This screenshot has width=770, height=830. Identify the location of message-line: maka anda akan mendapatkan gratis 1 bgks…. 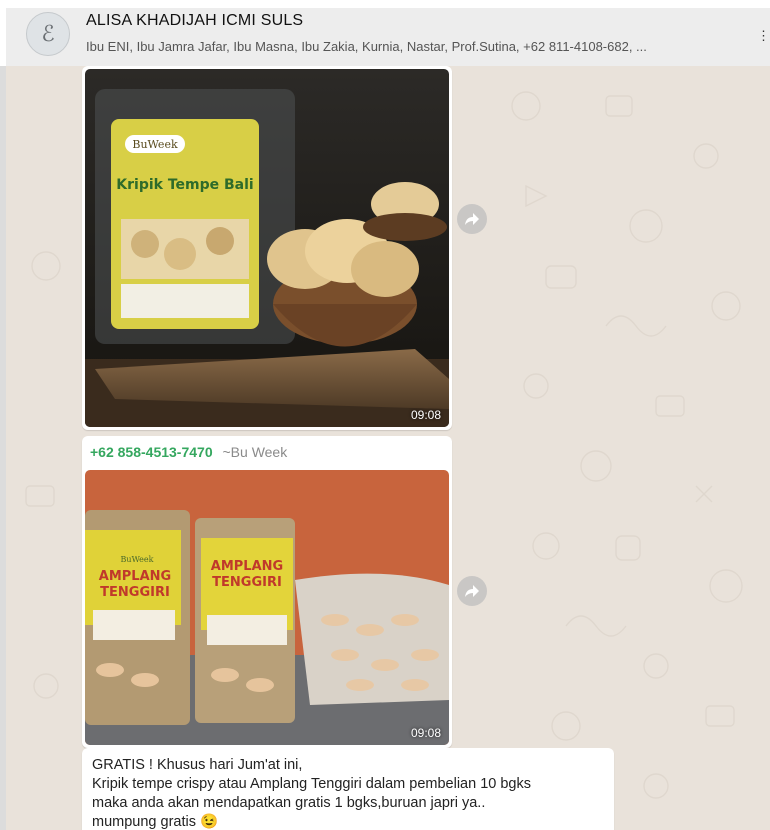
(289, 803).